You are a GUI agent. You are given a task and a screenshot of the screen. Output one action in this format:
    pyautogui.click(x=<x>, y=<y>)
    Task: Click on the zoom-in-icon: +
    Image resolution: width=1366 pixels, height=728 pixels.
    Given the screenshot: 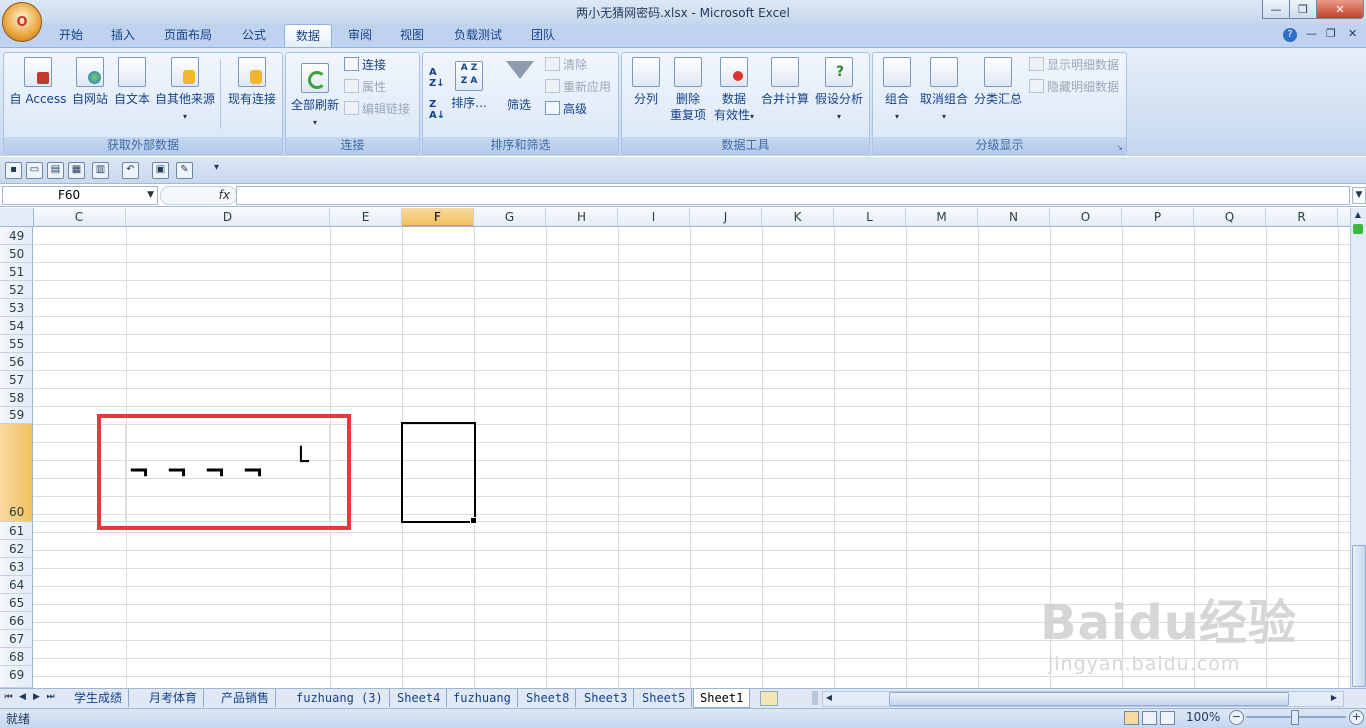 What is the action you would take?
    pyautogui.click(x=1356, y=717)
    